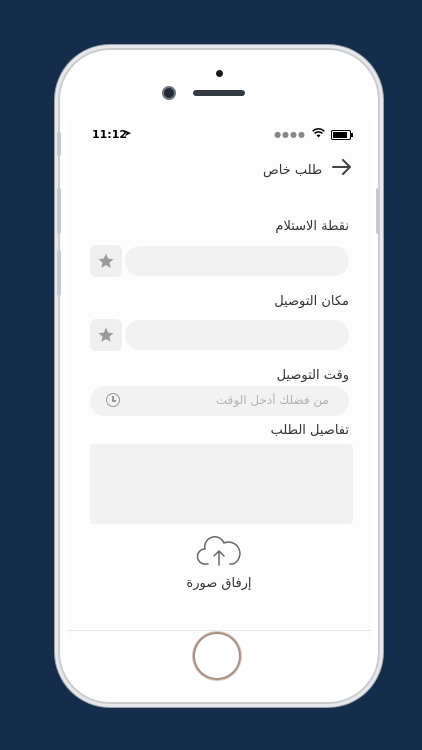 The image size is (422, 750). Describe the element at coordinates (378, 211) in the screenshot. I see `power-button` at that location.